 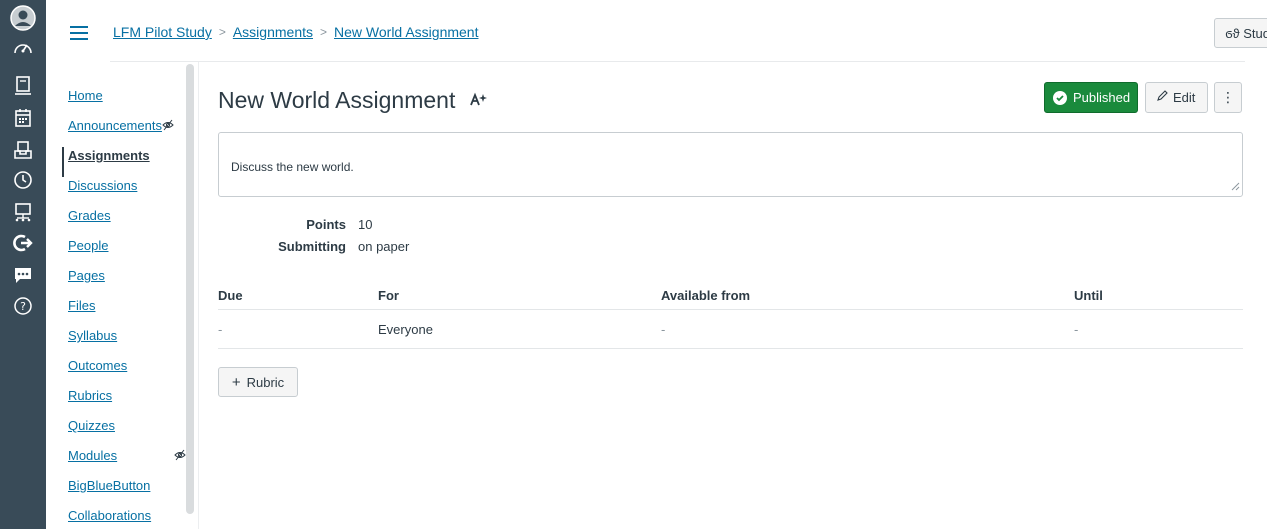 I want to click on hamburger-icon, so click(x=79, y=33).